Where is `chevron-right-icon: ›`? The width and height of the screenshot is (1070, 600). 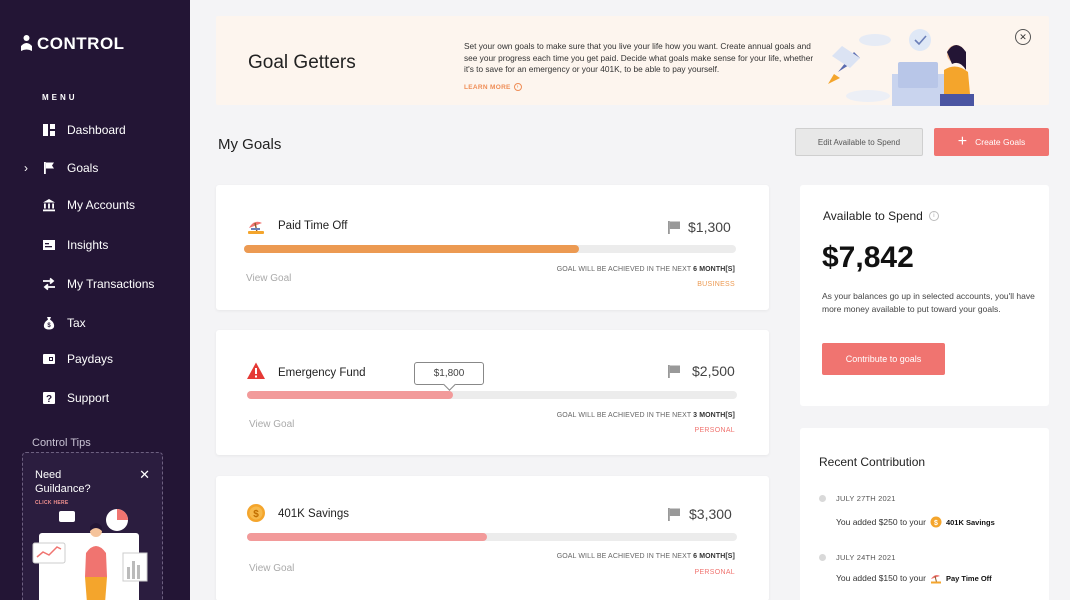 chevron-right-icon: › is located at coordinates (26, 168).